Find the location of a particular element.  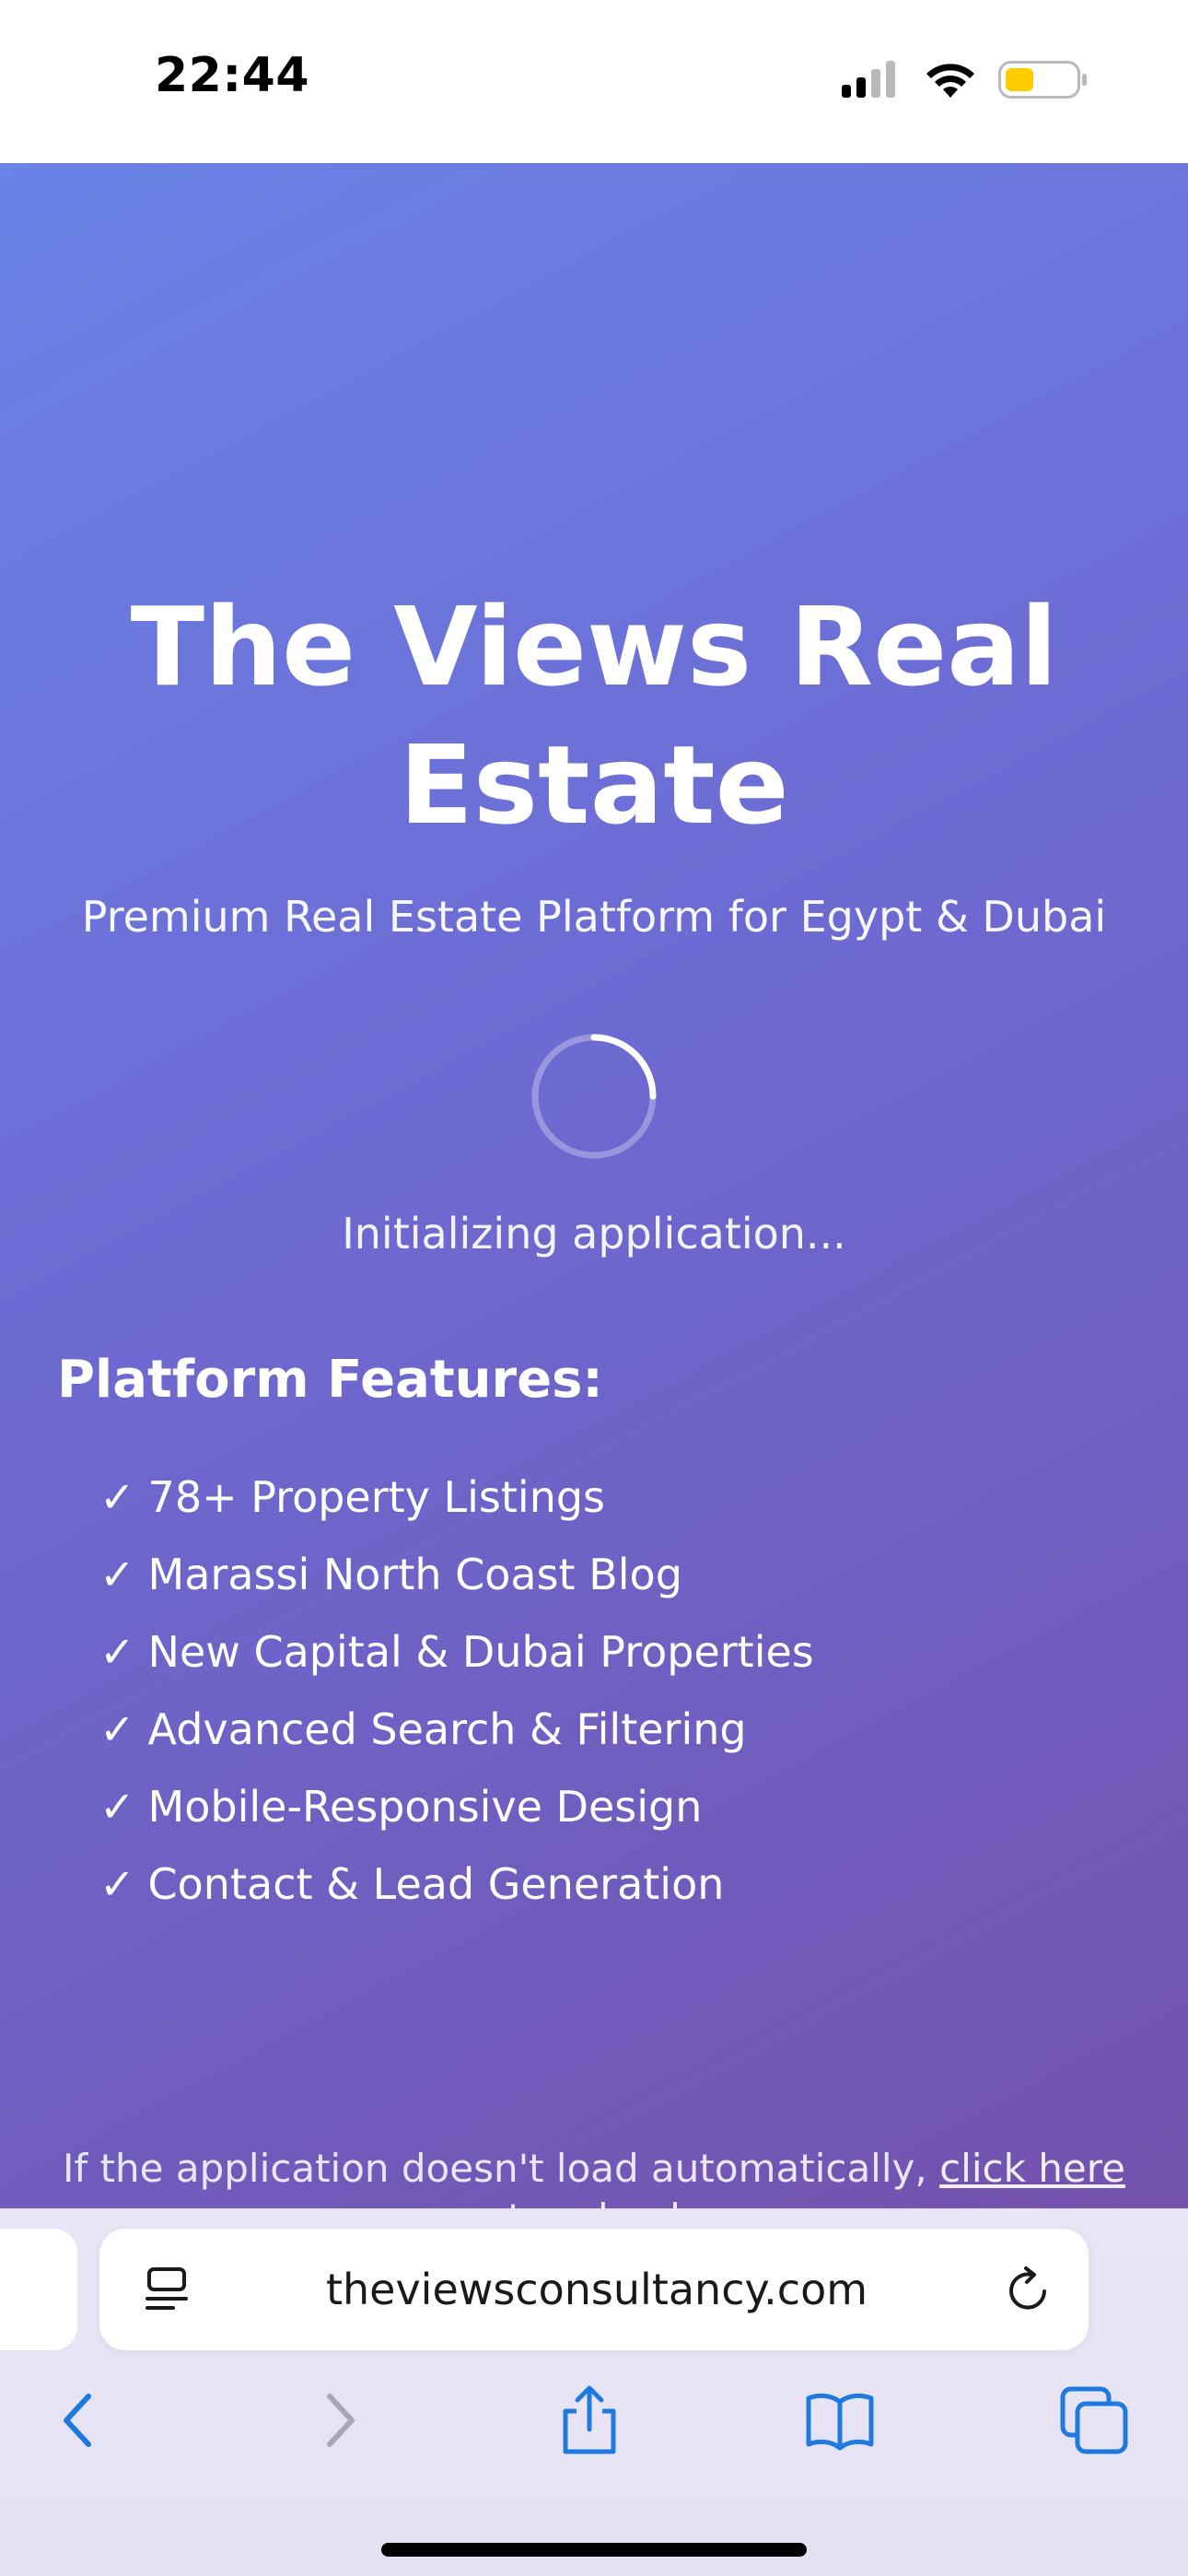

feature-item: ✓ 78+ Property Listings is located at coordinates (456, 1497).